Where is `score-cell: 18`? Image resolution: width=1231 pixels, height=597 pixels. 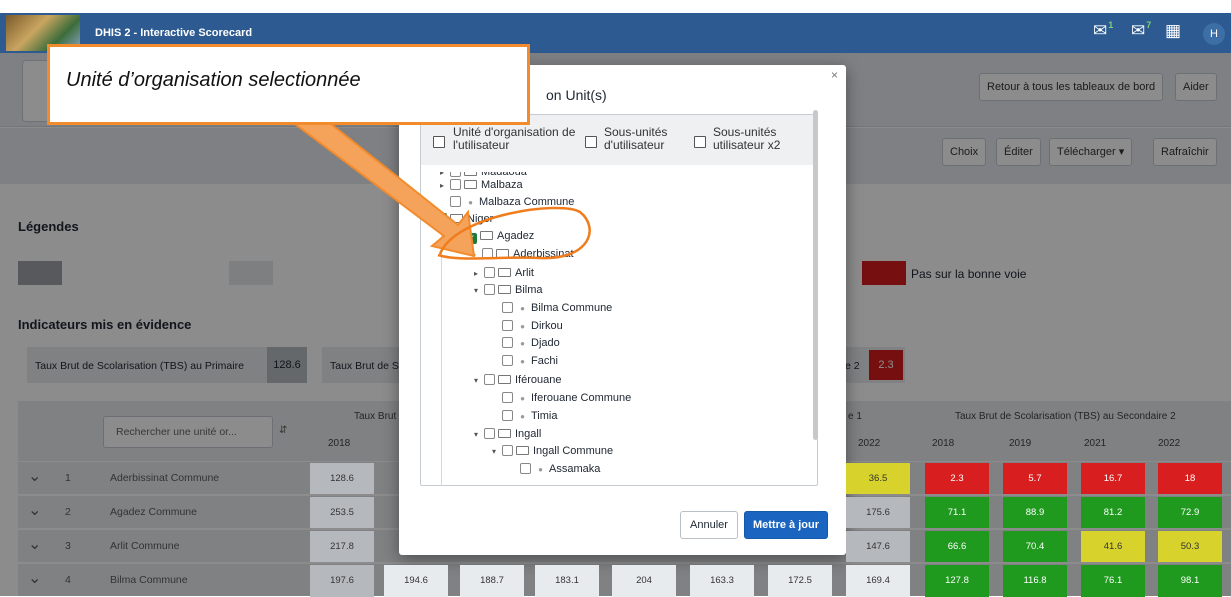
score-cell: 18 is located at coordinates (1190, 478).